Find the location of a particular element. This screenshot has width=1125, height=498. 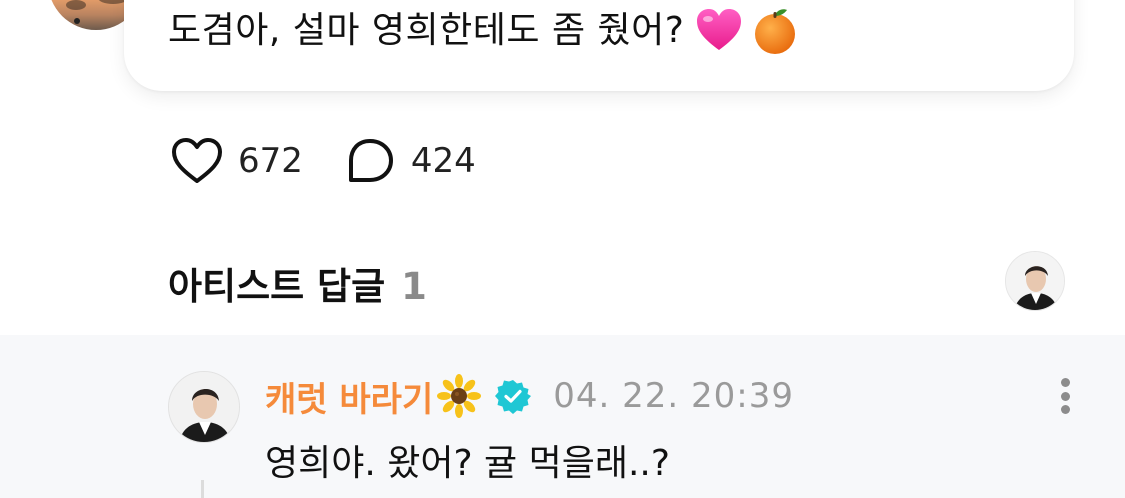

comment-button: 424 is located at coordinates (409, 161).